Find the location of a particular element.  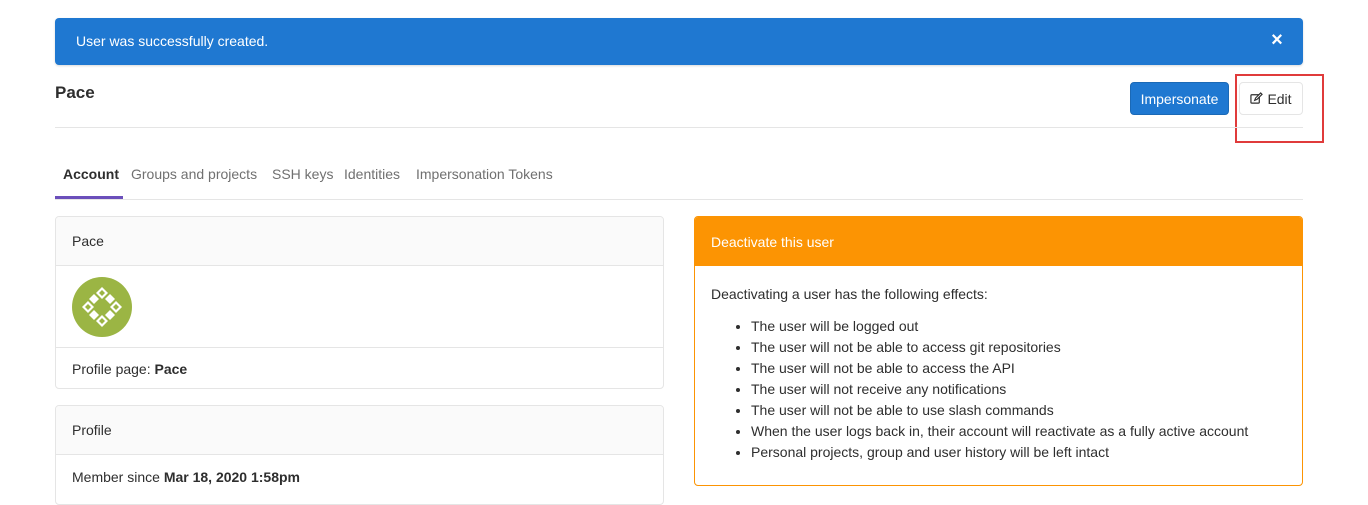

avatar is located at coordinates (102, 307).